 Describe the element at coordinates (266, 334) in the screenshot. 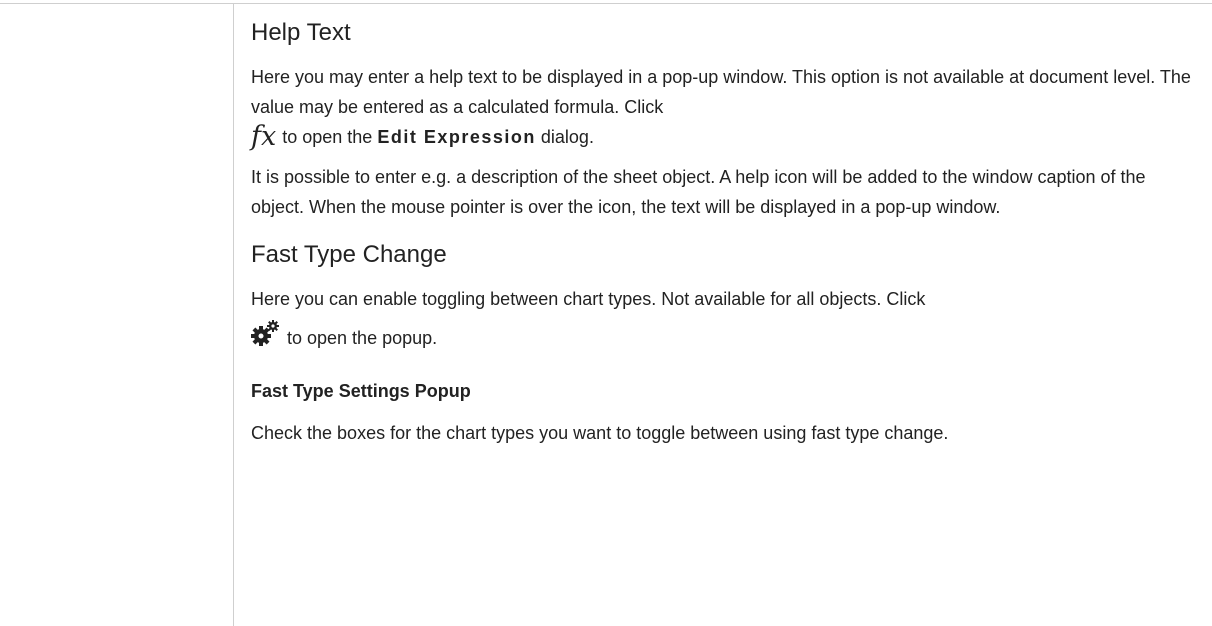

I see `gear-icon` at that location.